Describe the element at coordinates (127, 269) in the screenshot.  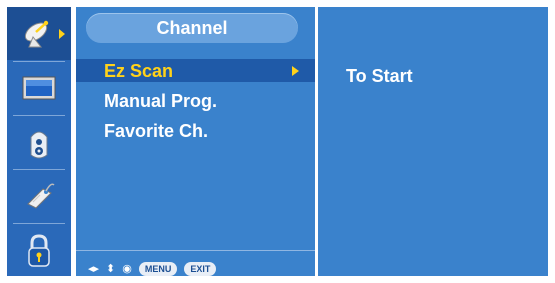
I see `ok-button-icon: ◉` at that location.